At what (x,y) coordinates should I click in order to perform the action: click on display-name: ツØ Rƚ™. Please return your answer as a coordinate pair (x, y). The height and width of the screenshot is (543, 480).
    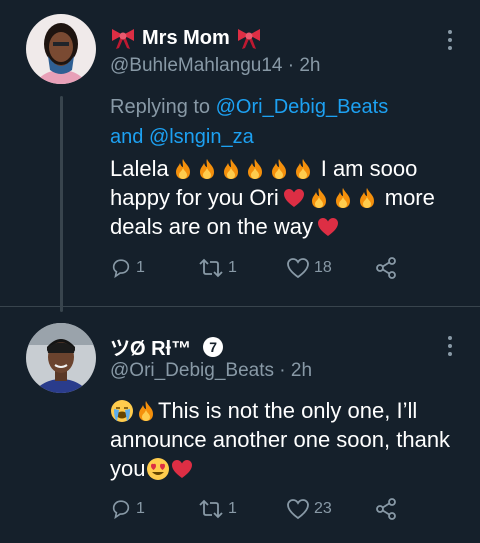
    Looking at the image, I should click on (150, 346).